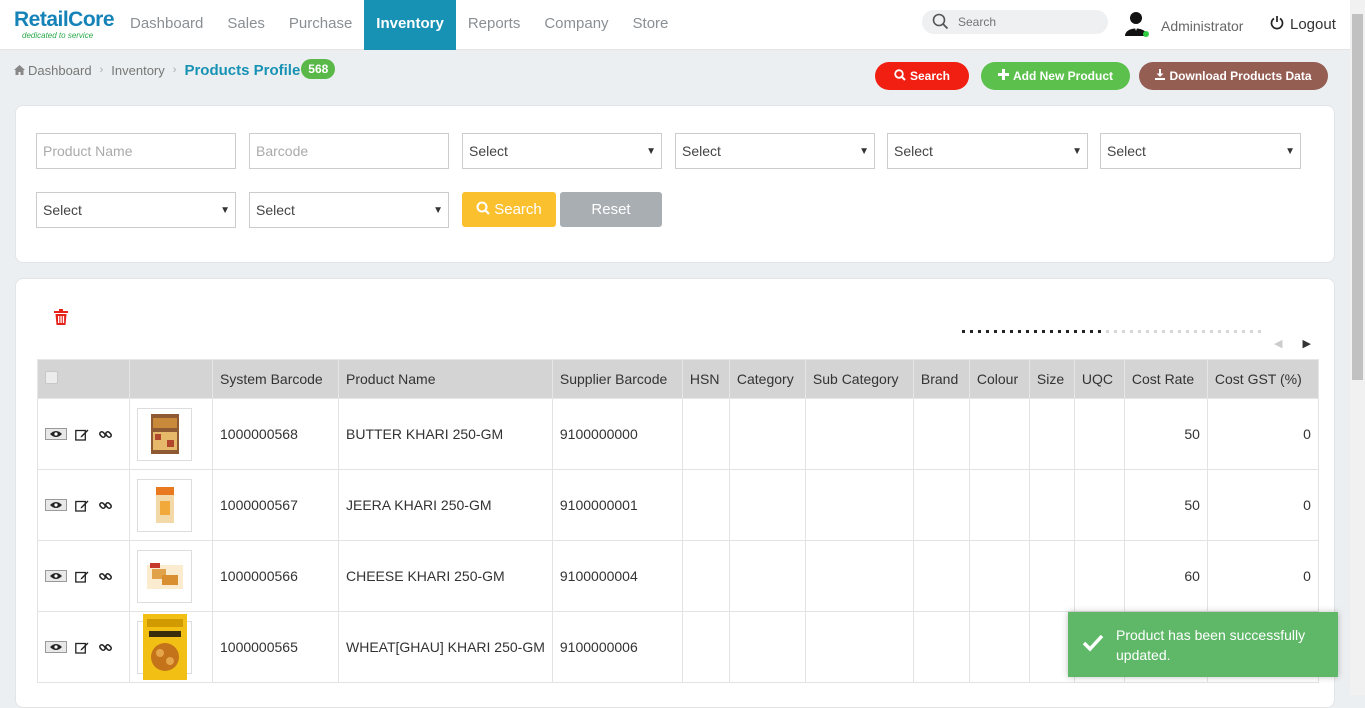 The image size is (1365, 708). What do you see at coordinates (941, 379) in the screenshot?
I see `column-header: Brand` at bounding box center [941, 379].